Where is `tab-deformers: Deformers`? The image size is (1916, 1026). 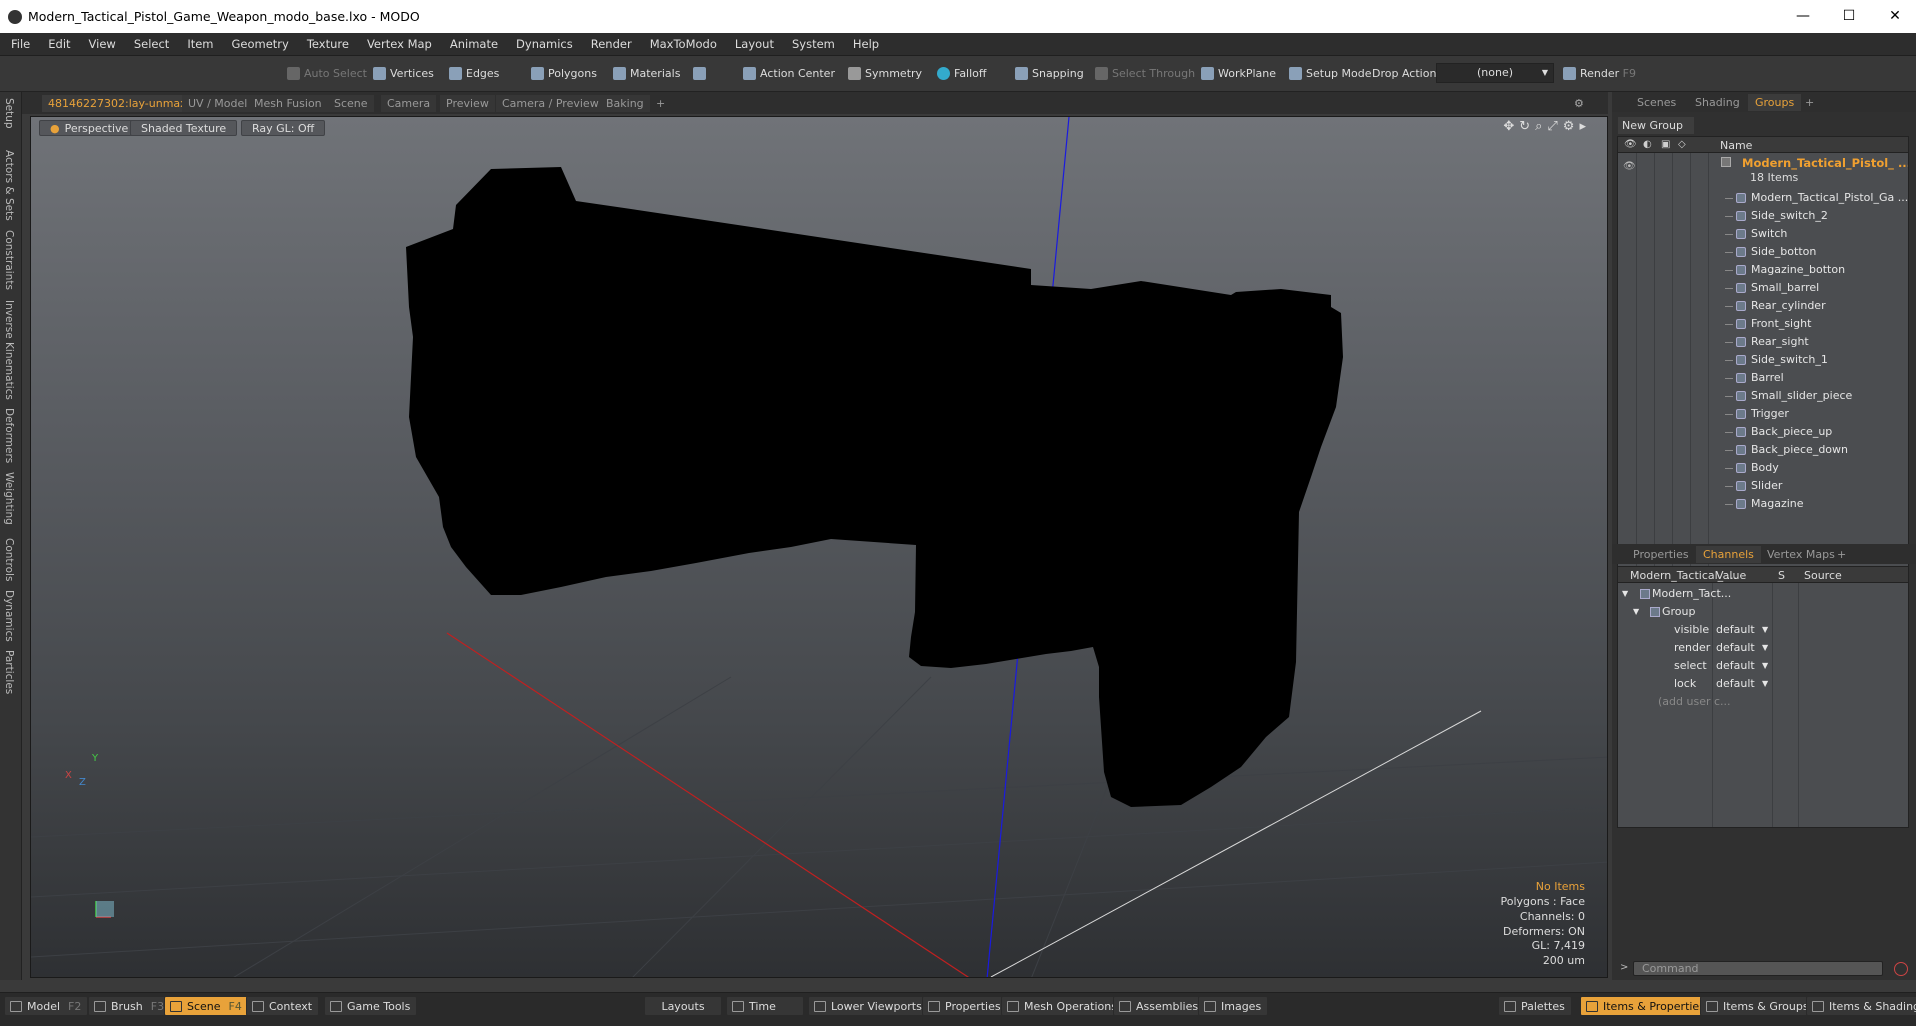 tab-deformers: Deformers is located at coordinates (9, 435).